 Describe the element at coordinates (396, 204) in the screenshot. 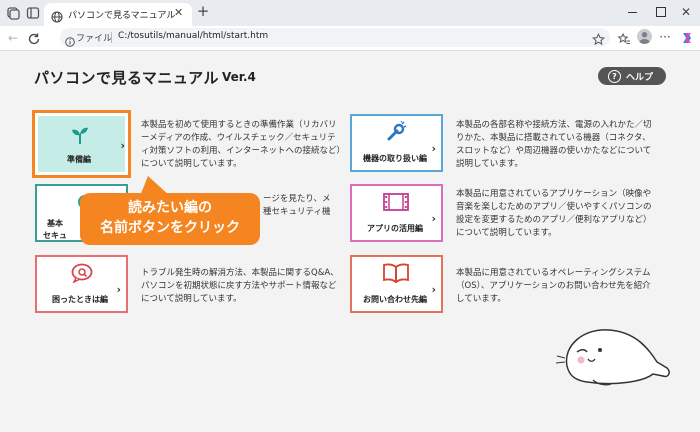

I see `film-icon` at that location.